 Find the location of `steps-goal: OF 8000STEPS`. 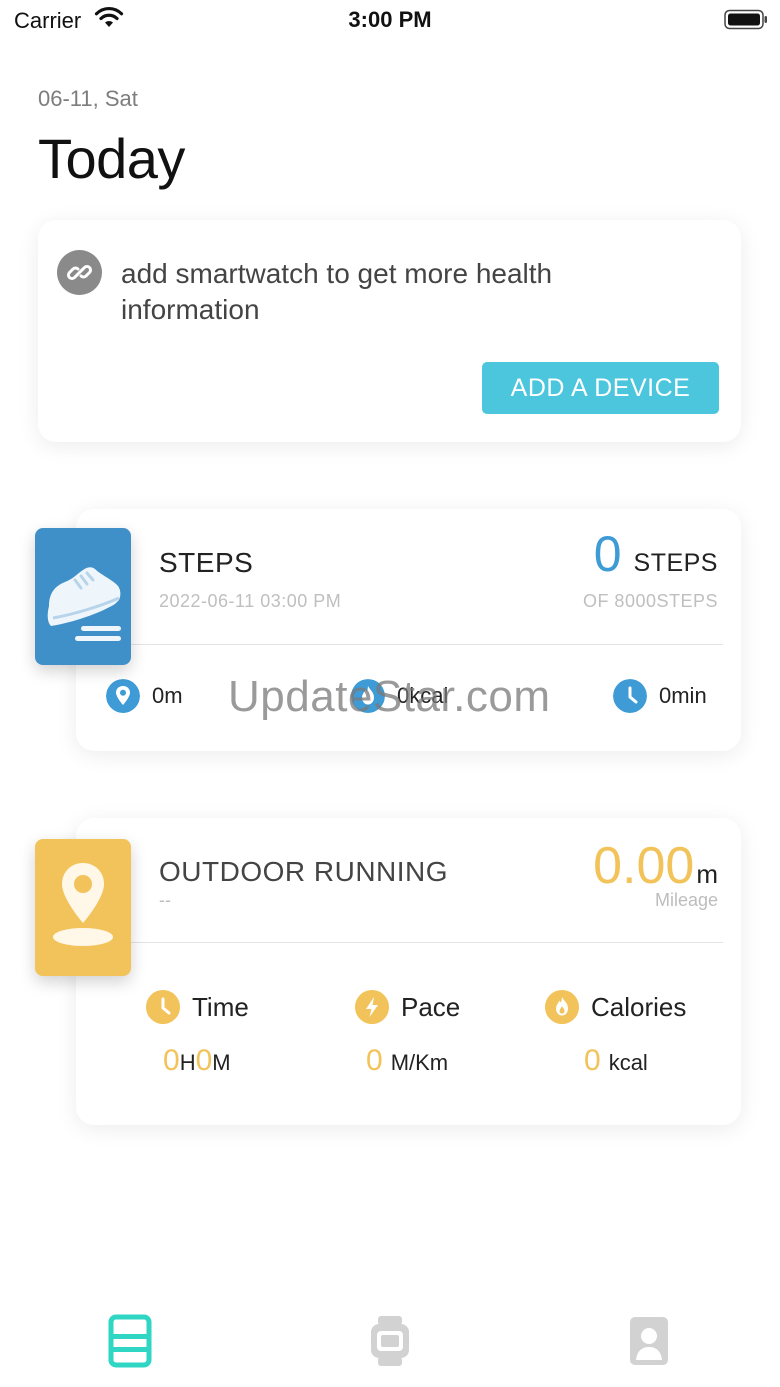

steps-goal: OF 8000STEPS is located at coordinates (650, 601).